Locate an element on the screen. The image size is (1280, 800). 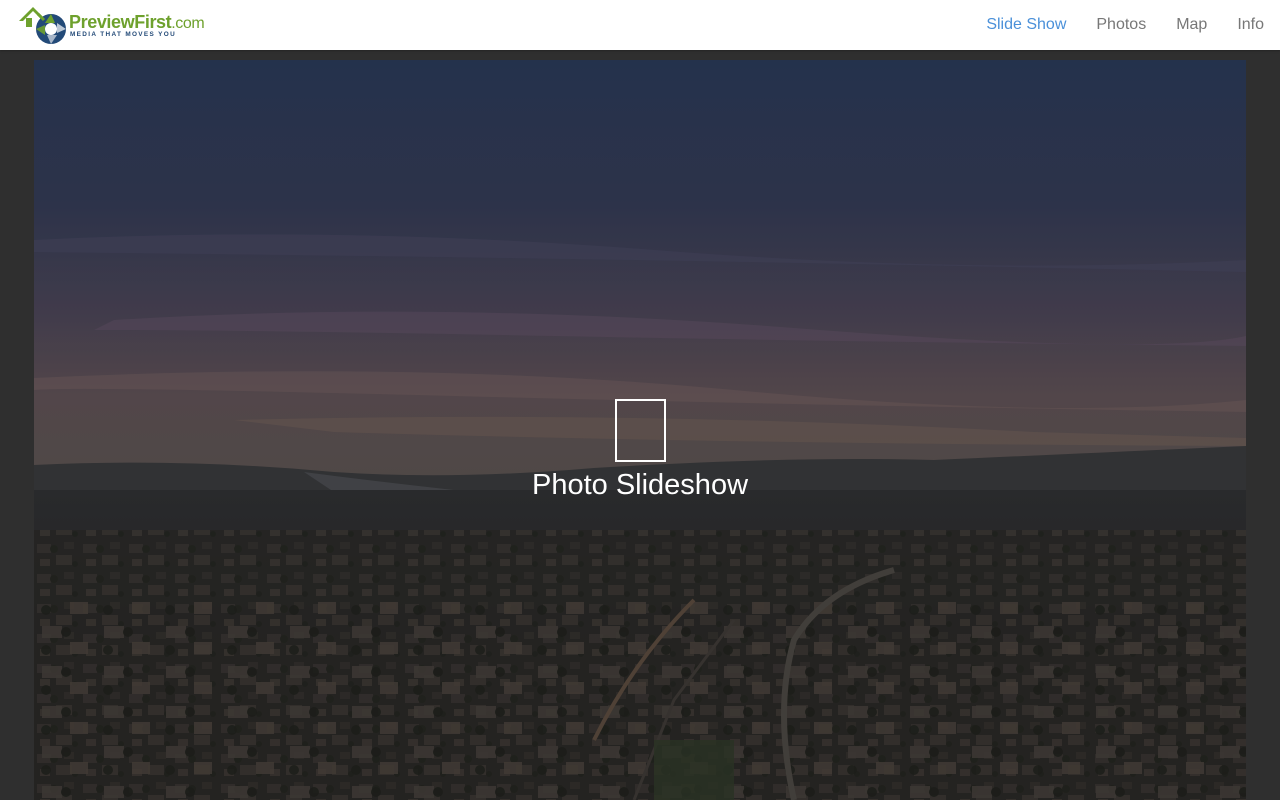
nav-slide-show: Slide Show is located at coordinates (1026, 25).